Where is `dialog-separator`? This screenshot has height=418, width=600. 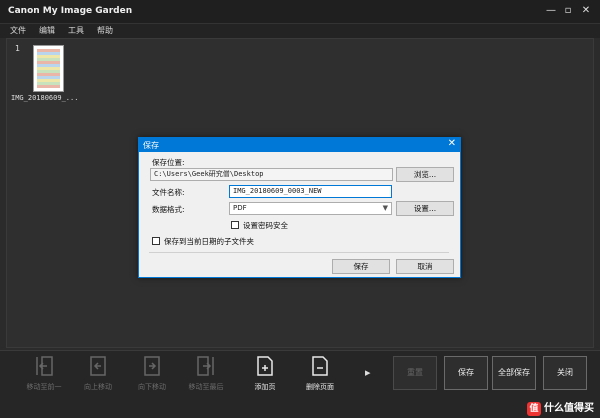 dialog-separator is located at coordinates (299, 252).